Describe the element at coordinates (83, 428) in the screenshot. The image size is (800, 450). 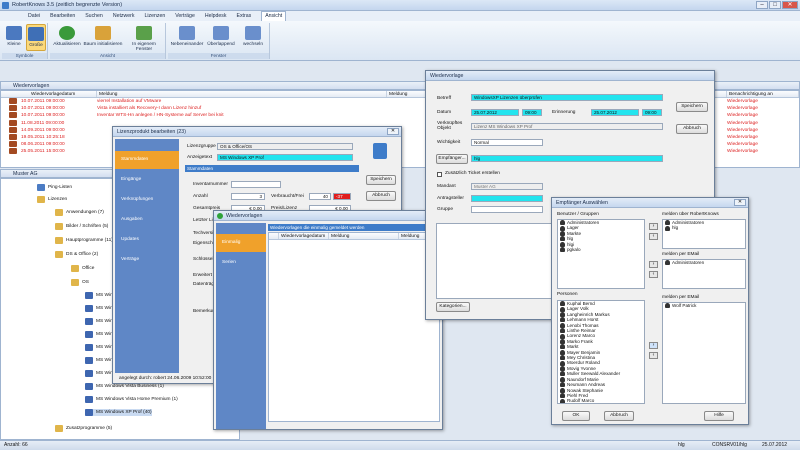
I see `tree-node-zusatz: Zusatzprogramme (5)` at that location.